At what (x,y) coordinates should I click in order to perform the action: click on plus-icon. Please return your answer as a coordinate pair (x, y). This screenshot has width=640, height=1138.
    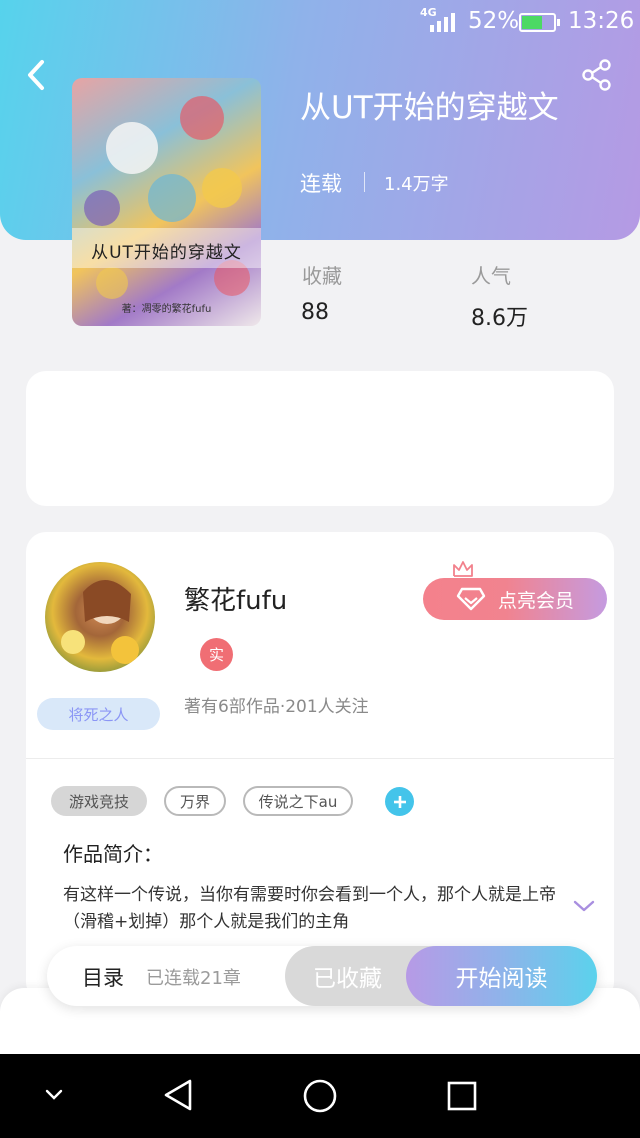
    Looking at the image, I should click on (399, 801).